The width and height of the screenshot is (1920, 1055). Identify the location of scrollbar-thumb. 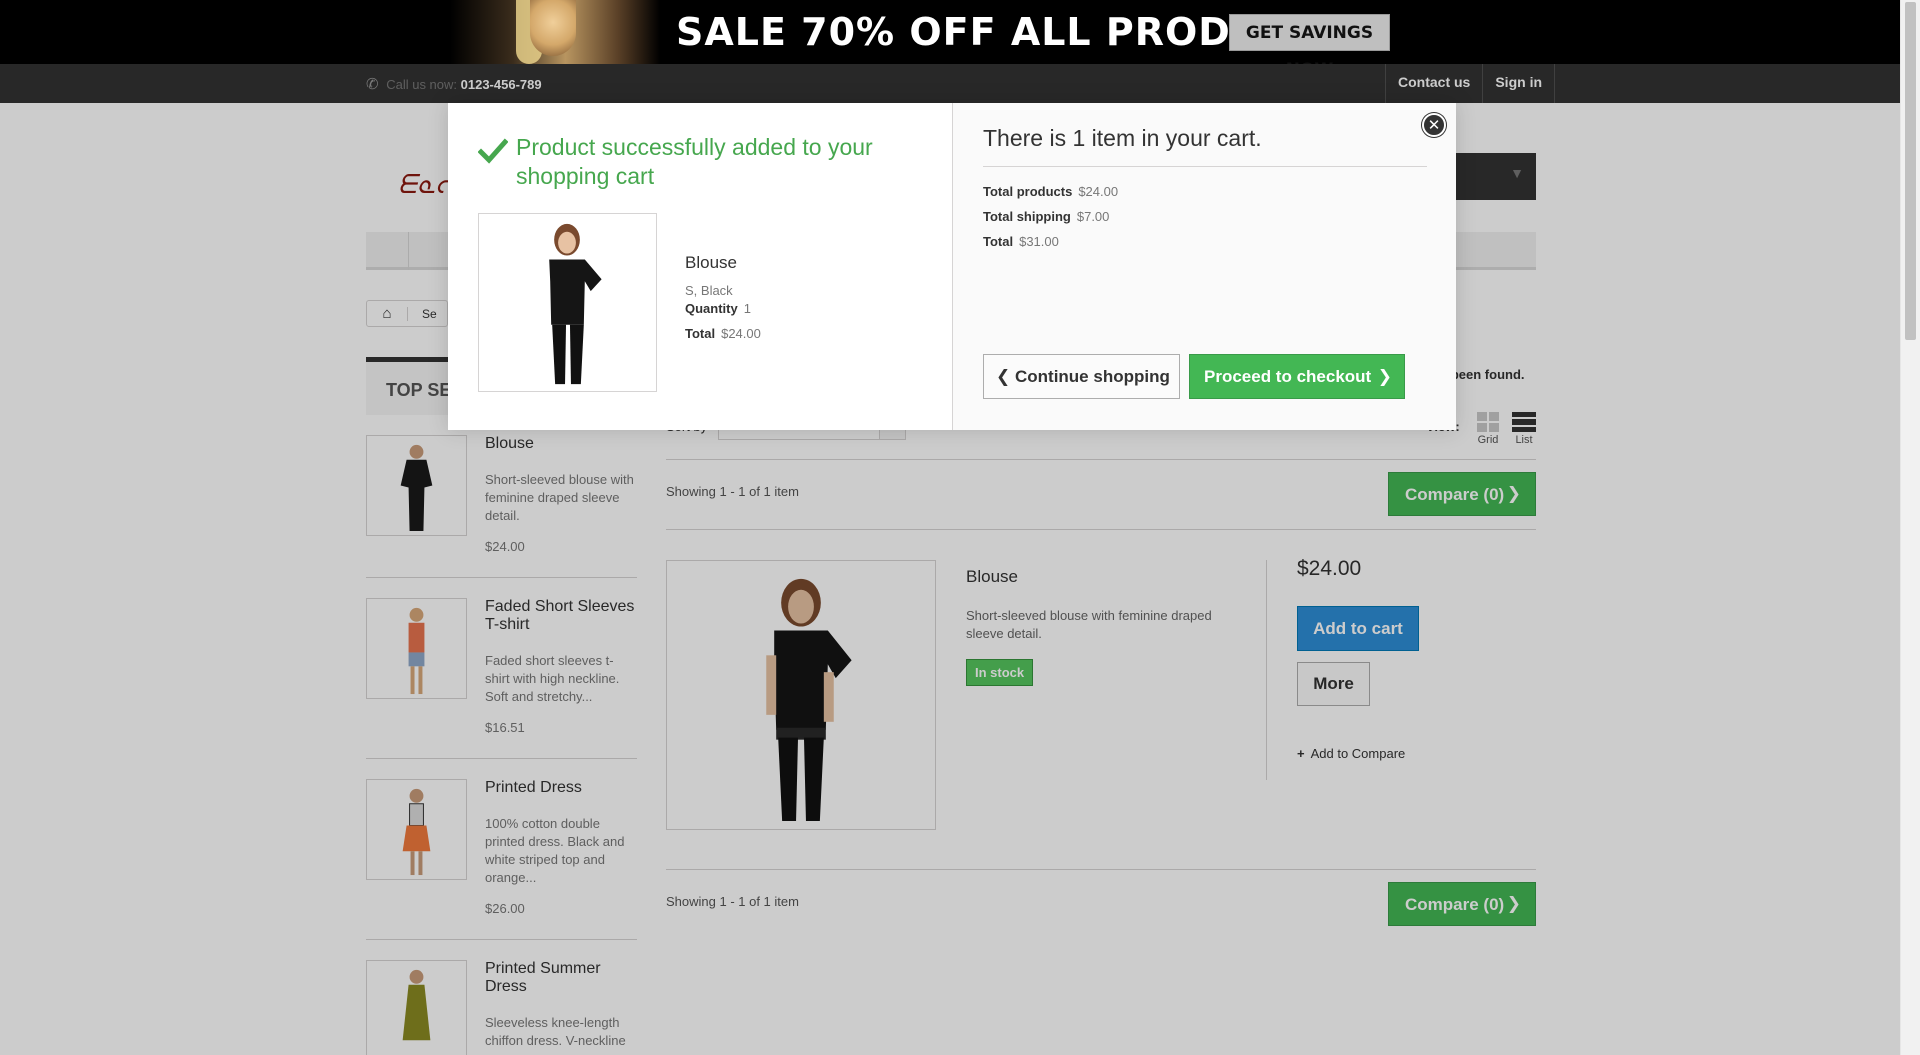
(1910, 171).